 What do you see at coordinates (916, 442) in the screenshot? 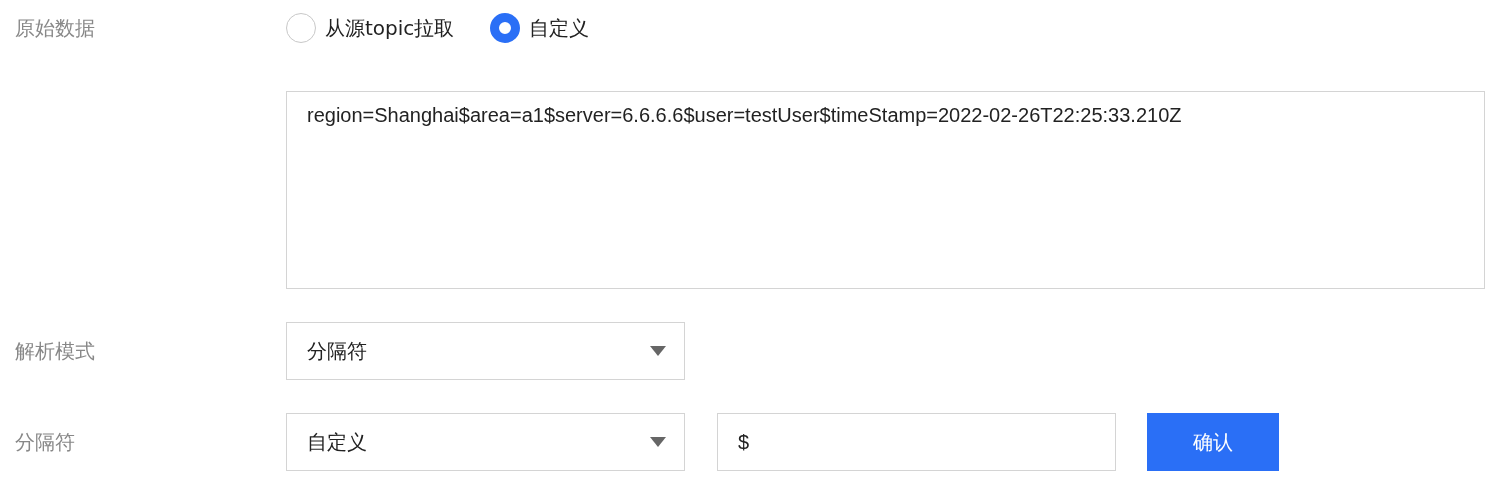
I see `input-field: $` at bounding box center [916, 442].